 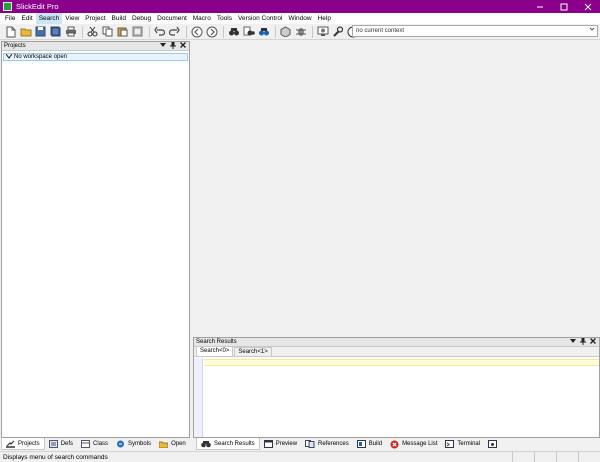 What do you see at coordinates (268, 444) in the screenshot?
I see `preview-icon` at bounding box center [268, 444].